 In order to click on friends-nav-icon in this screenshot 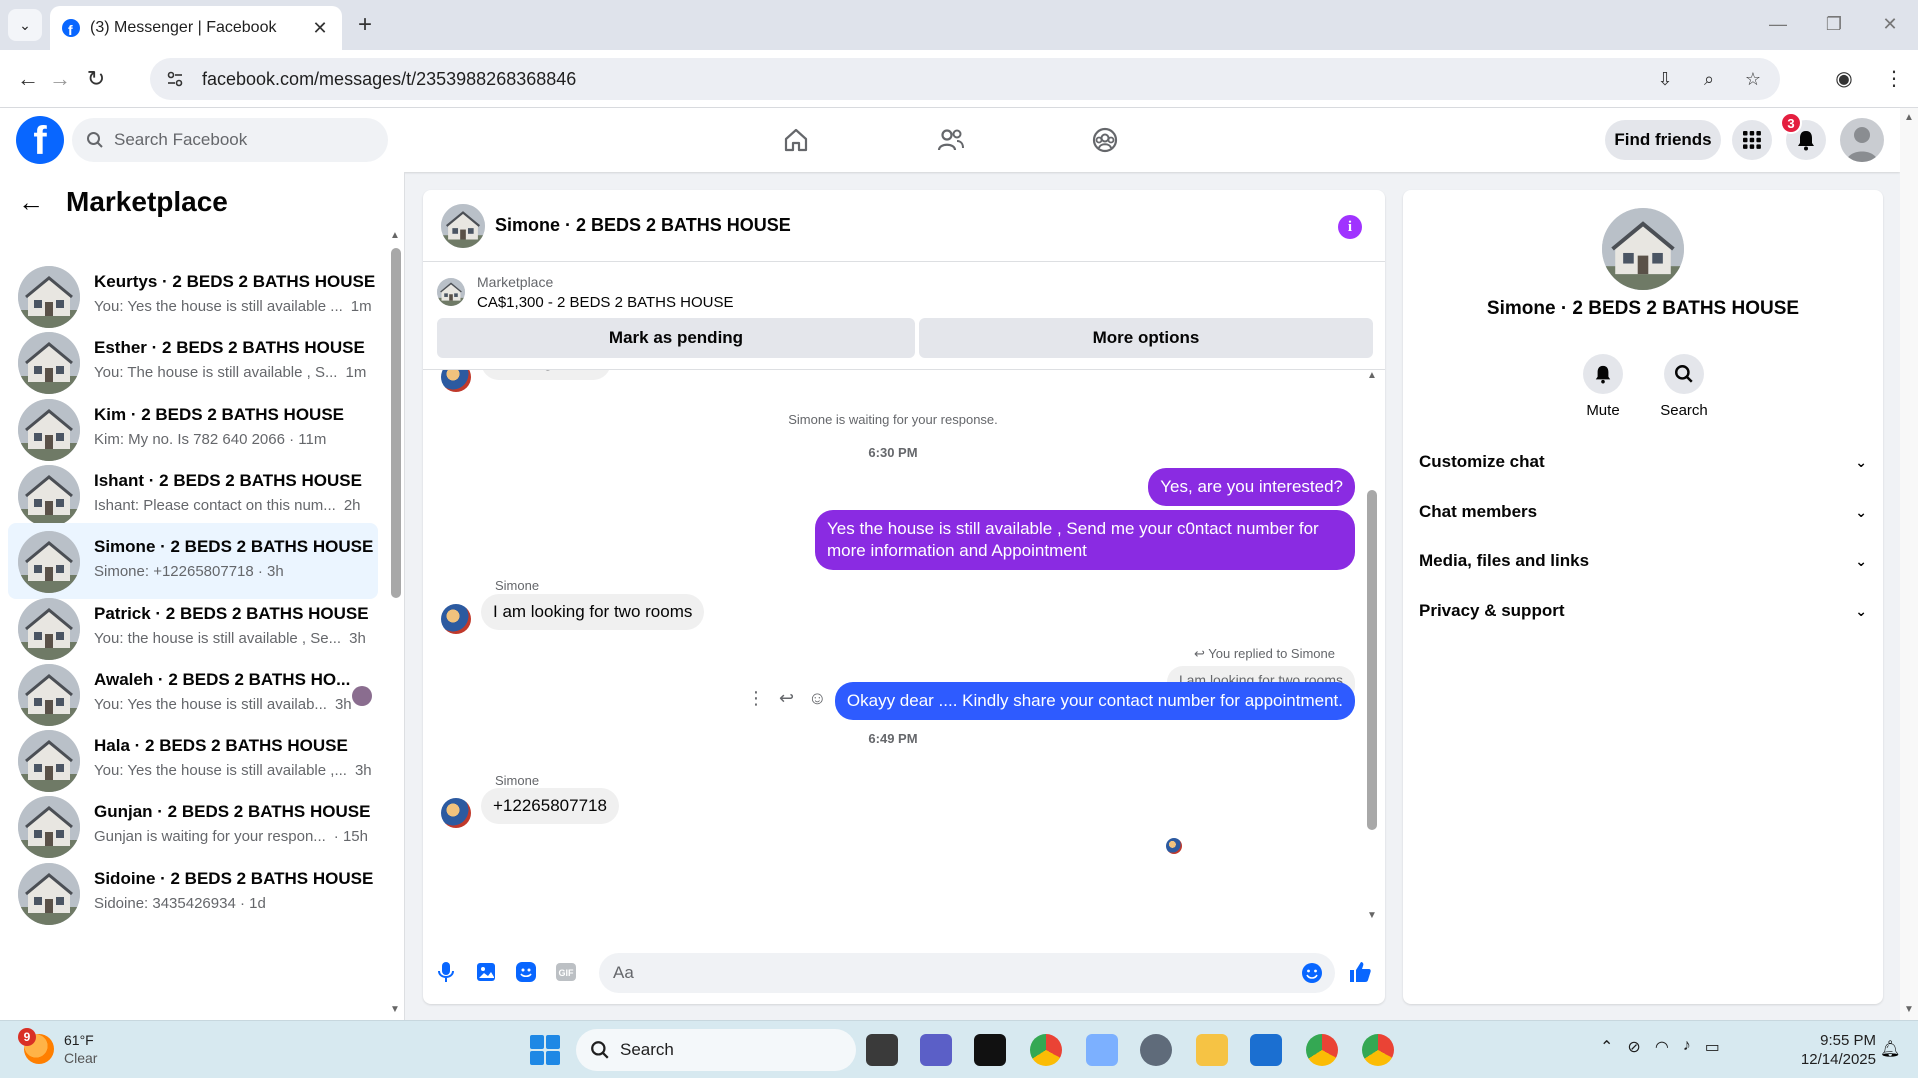, I will do `click(951, 140)`.